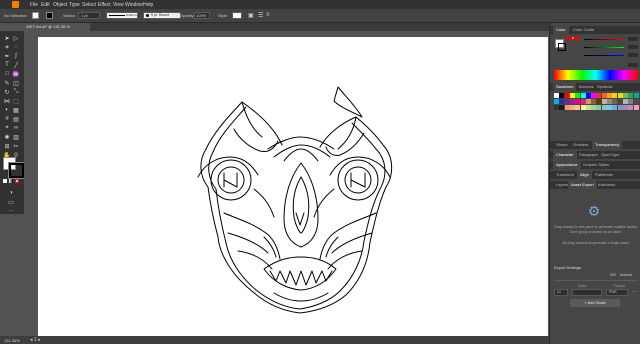 This screenshot has width=640, height=344. Describe the element at coordinates (565, 175) in the screenshot. I see `tab-transform: Transform` at that location.